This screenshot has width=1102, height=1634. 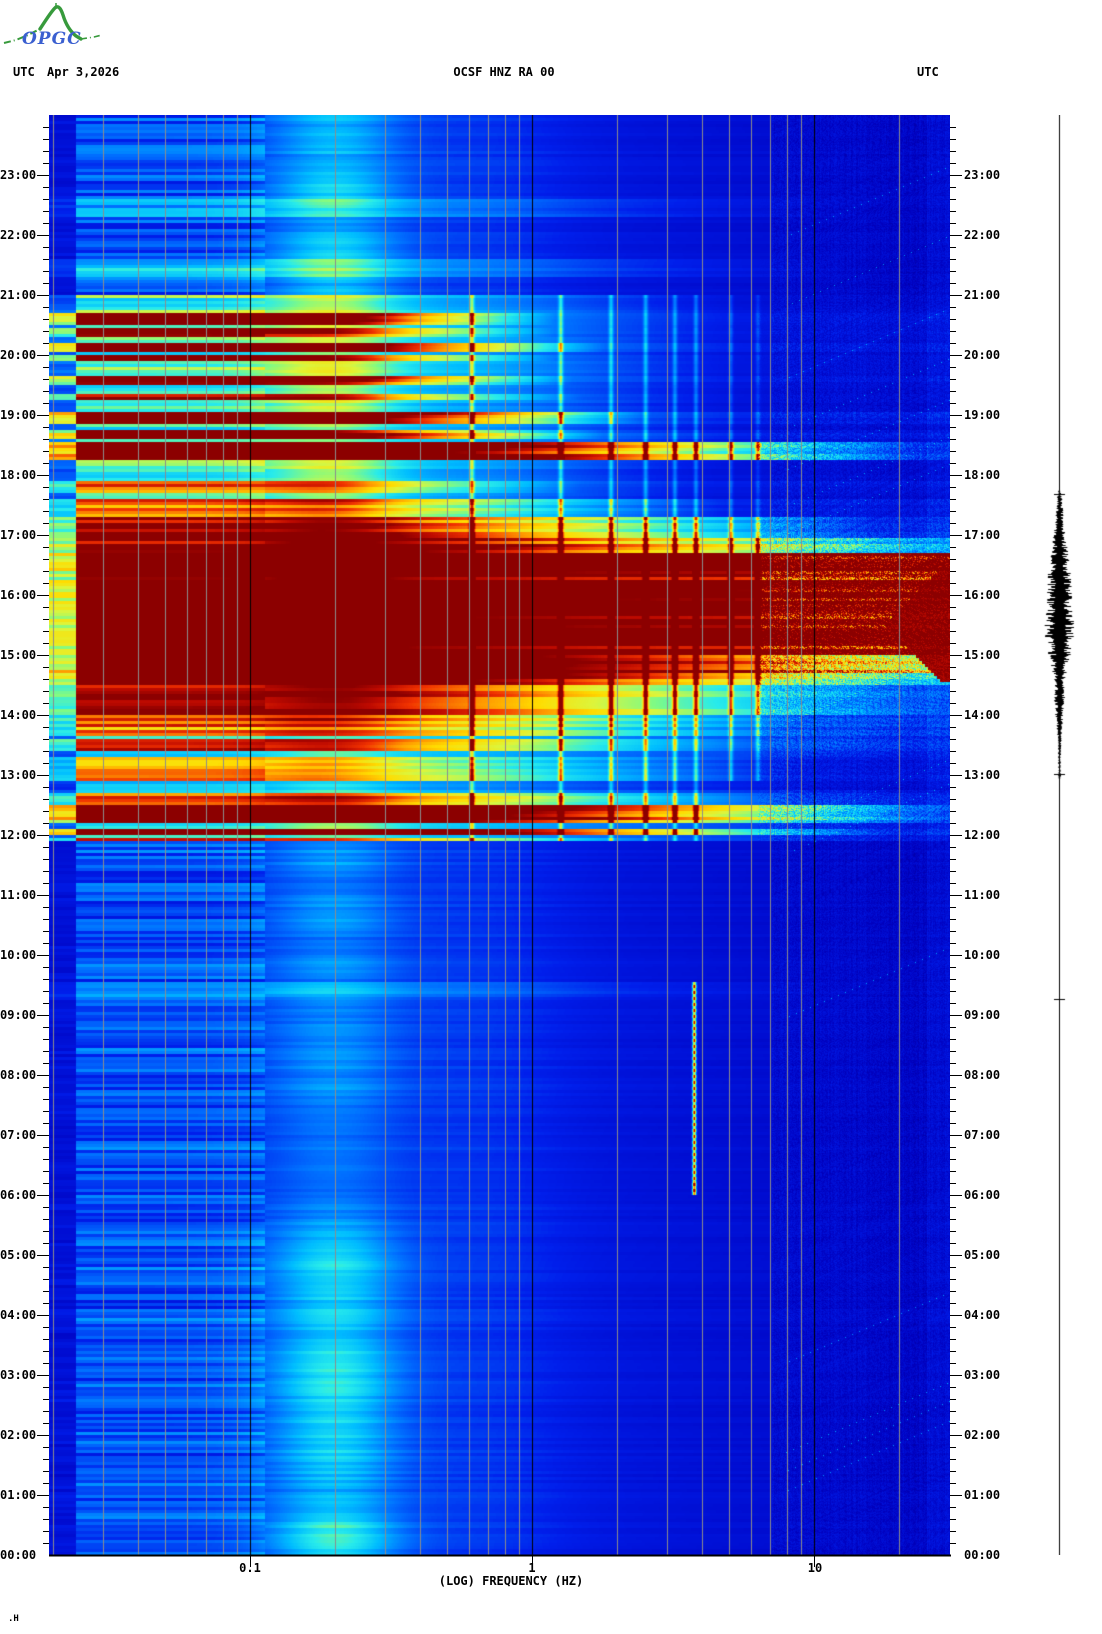 What do you see at coordinates (18, 1015) in the screenshot?
I see `time-label-l-0900: 09:00` at bounding box center [18, 1015].